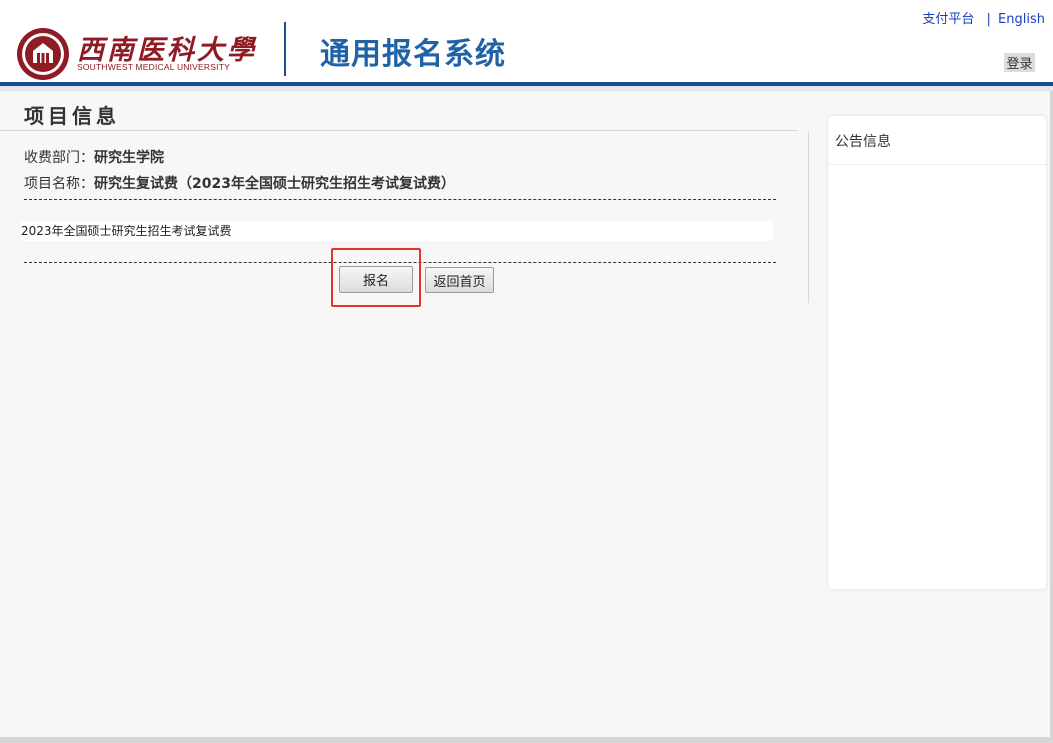 Image resolution: width=1053 pixels, height=743 pixels. Describe the element at coordinates (129, 158) in the screenshot. I see `department-value: 研究生学院` at that location.